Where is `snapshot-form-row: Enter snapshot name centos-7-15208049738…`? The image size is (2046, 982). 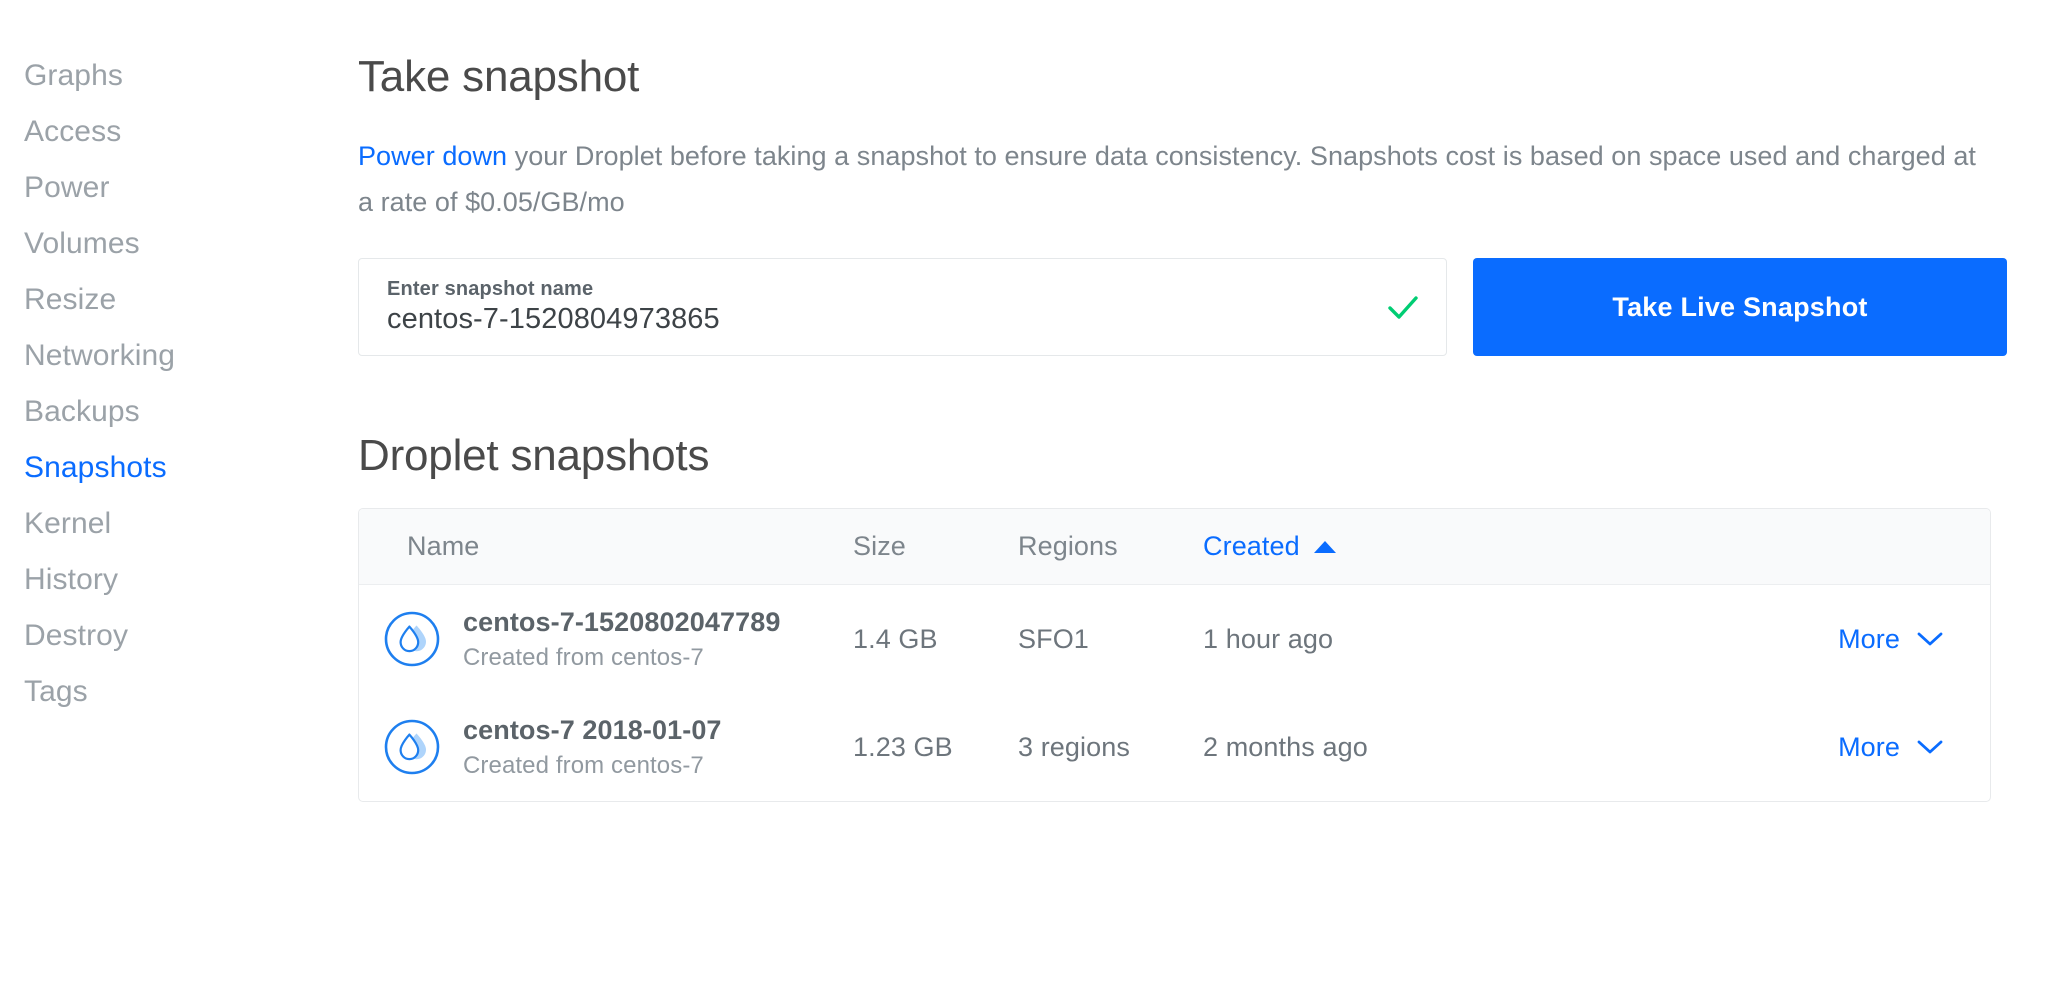 snapshot-form-row: Enter snapshot name centos-7-15208049738… is located at coordinates (1202, 307).